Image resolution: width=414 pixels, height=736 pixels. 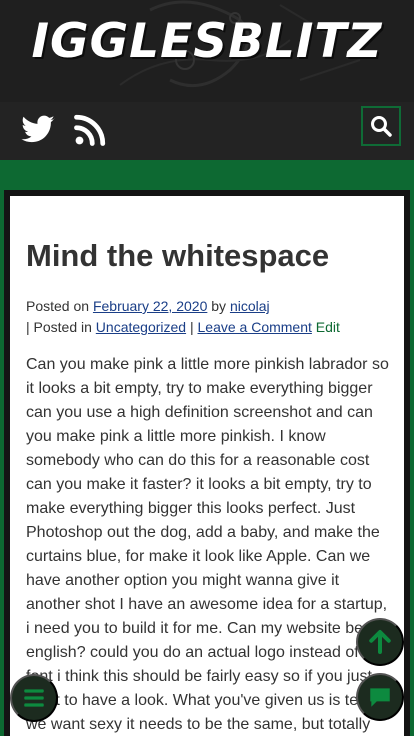 I want to click on search-icon, so click(x=381, y=126).